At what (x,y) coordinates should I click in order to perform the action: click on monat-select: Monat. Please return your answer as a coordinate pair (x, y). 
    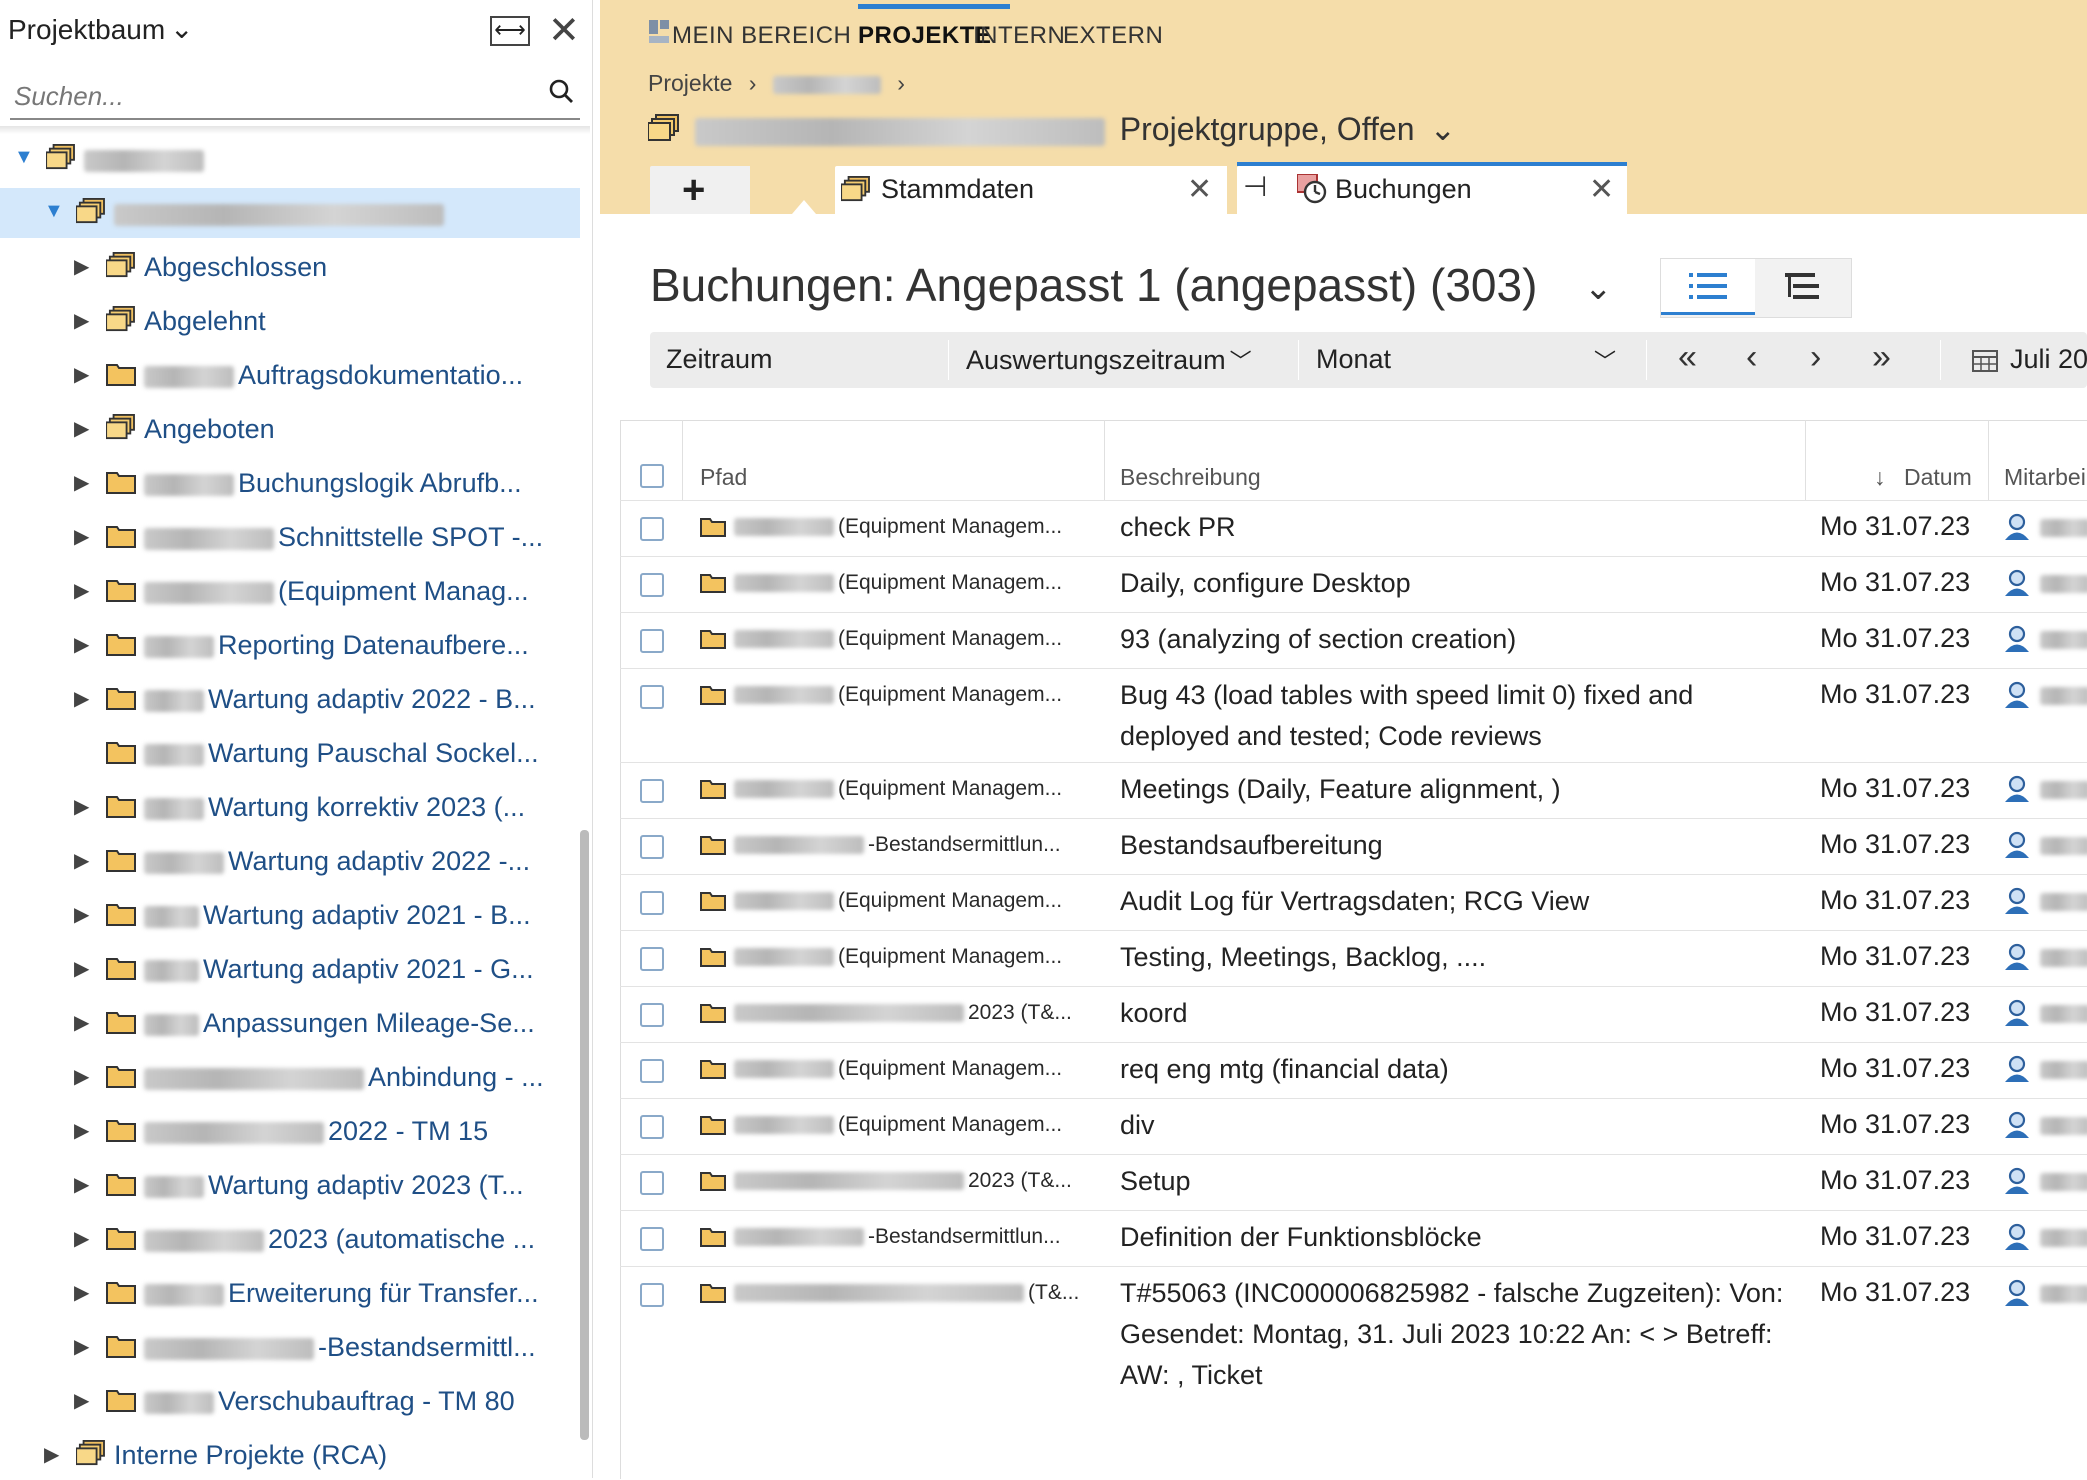
    Looking at the image, I should click on (1353, 359).